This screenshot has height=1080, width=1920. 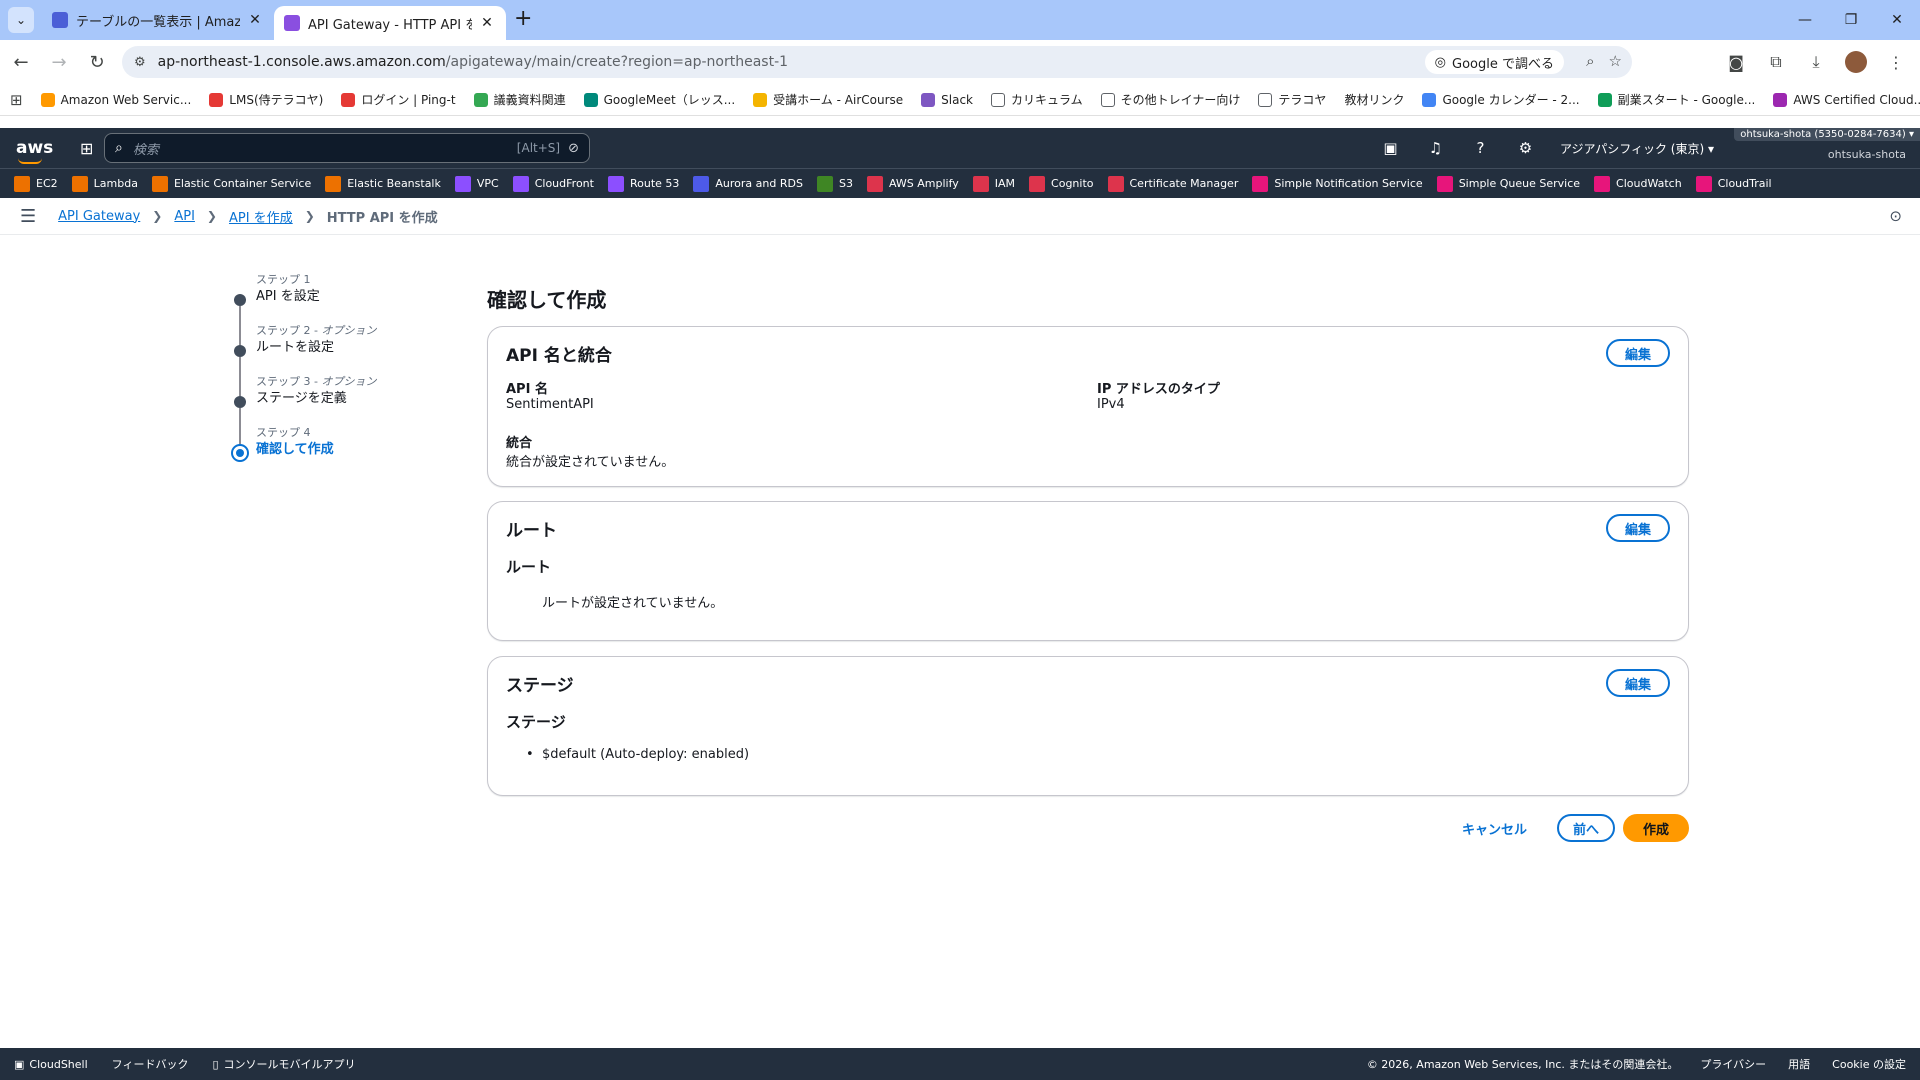 What do you see at coordinates (330, 308) in the screenshot?
I see `wizard-step-1: ステップ 1 API を設定` at bounding box center [330, 308].